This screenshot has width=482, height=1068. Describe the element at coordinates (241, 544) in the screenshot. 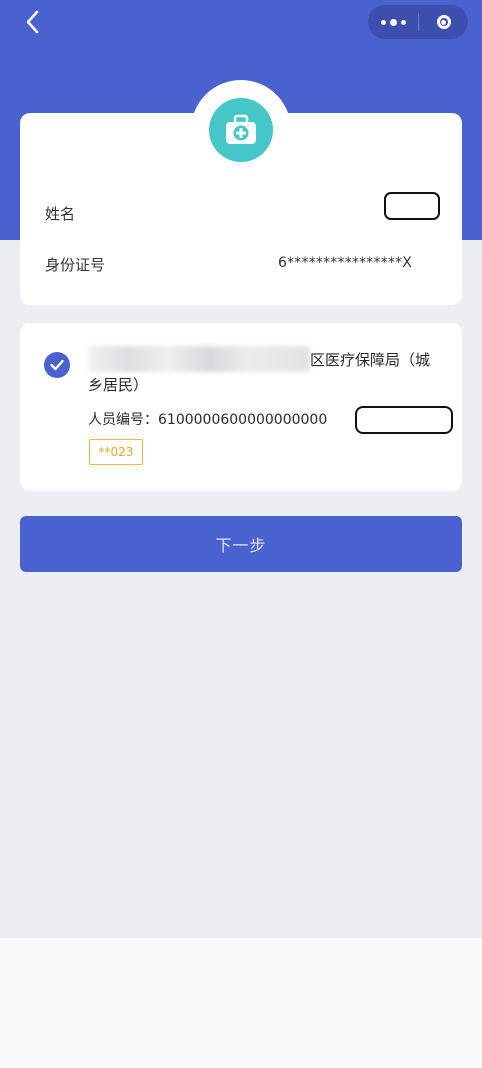

I see `next-step-button: 下一步` at that location.